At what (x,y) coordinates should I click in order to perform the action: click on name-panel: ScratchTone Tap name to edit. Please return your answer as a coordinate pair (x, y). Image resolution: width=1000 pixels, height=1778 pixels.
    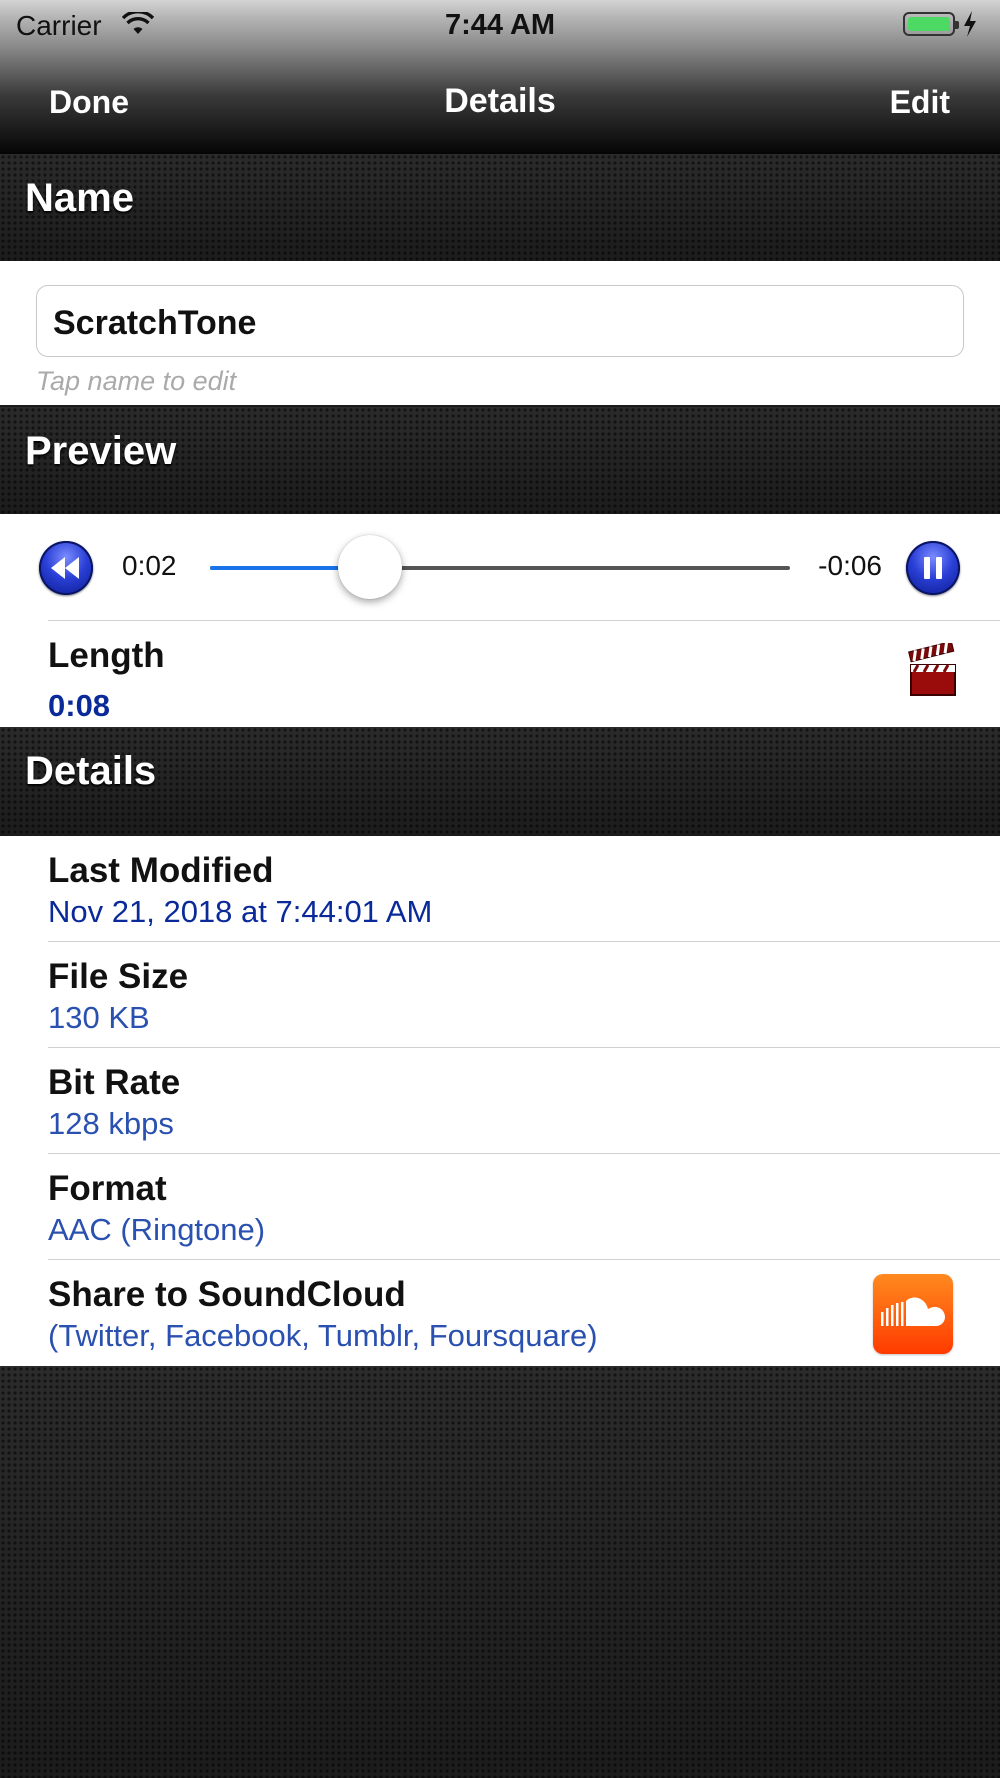
    Looking at the image, I should click on (500, 333).